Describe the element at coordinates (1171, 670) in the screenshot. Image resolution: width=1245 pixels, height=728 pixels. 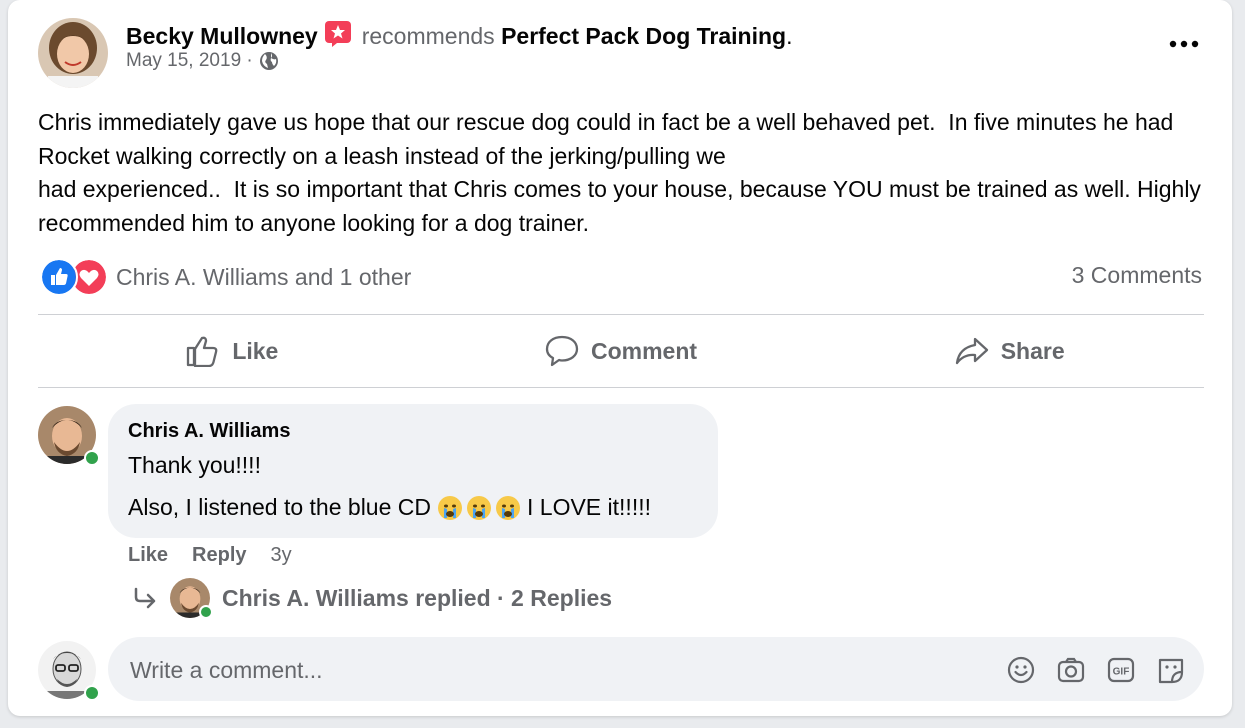
I see `sticker-icon` at that location.